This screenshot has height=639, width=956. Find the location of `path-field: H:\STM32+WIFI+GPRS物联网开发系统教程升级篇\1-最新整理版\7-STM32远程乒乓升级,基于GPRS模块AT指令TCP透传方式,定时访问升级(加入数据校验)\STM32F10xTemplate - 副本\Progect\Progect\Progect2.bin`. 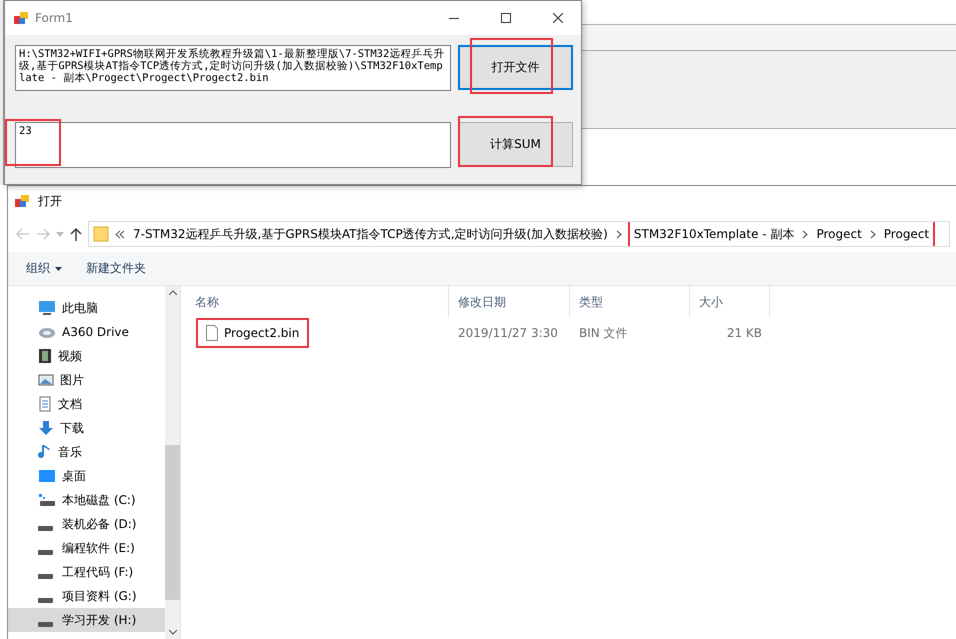

path-field: H:\STM32+WIFI+GPRS物联网开发系统教程升级篇\1-最新整理版\7-STM32远程乒乓升级,基于GPRS模块AT指令TCP透传方式,定时访问升级(加入数据校验)\STM32F10xTemplate - 副本\Progect\Progect\Progect2.bin is located at coordinates (233, 68).